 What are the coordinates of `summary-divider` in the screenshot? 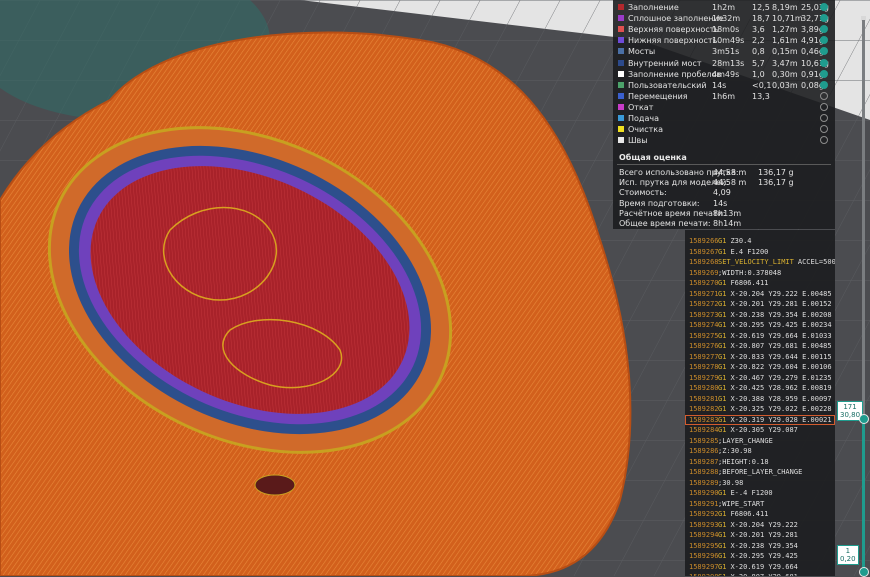 It's located at (724, 164).